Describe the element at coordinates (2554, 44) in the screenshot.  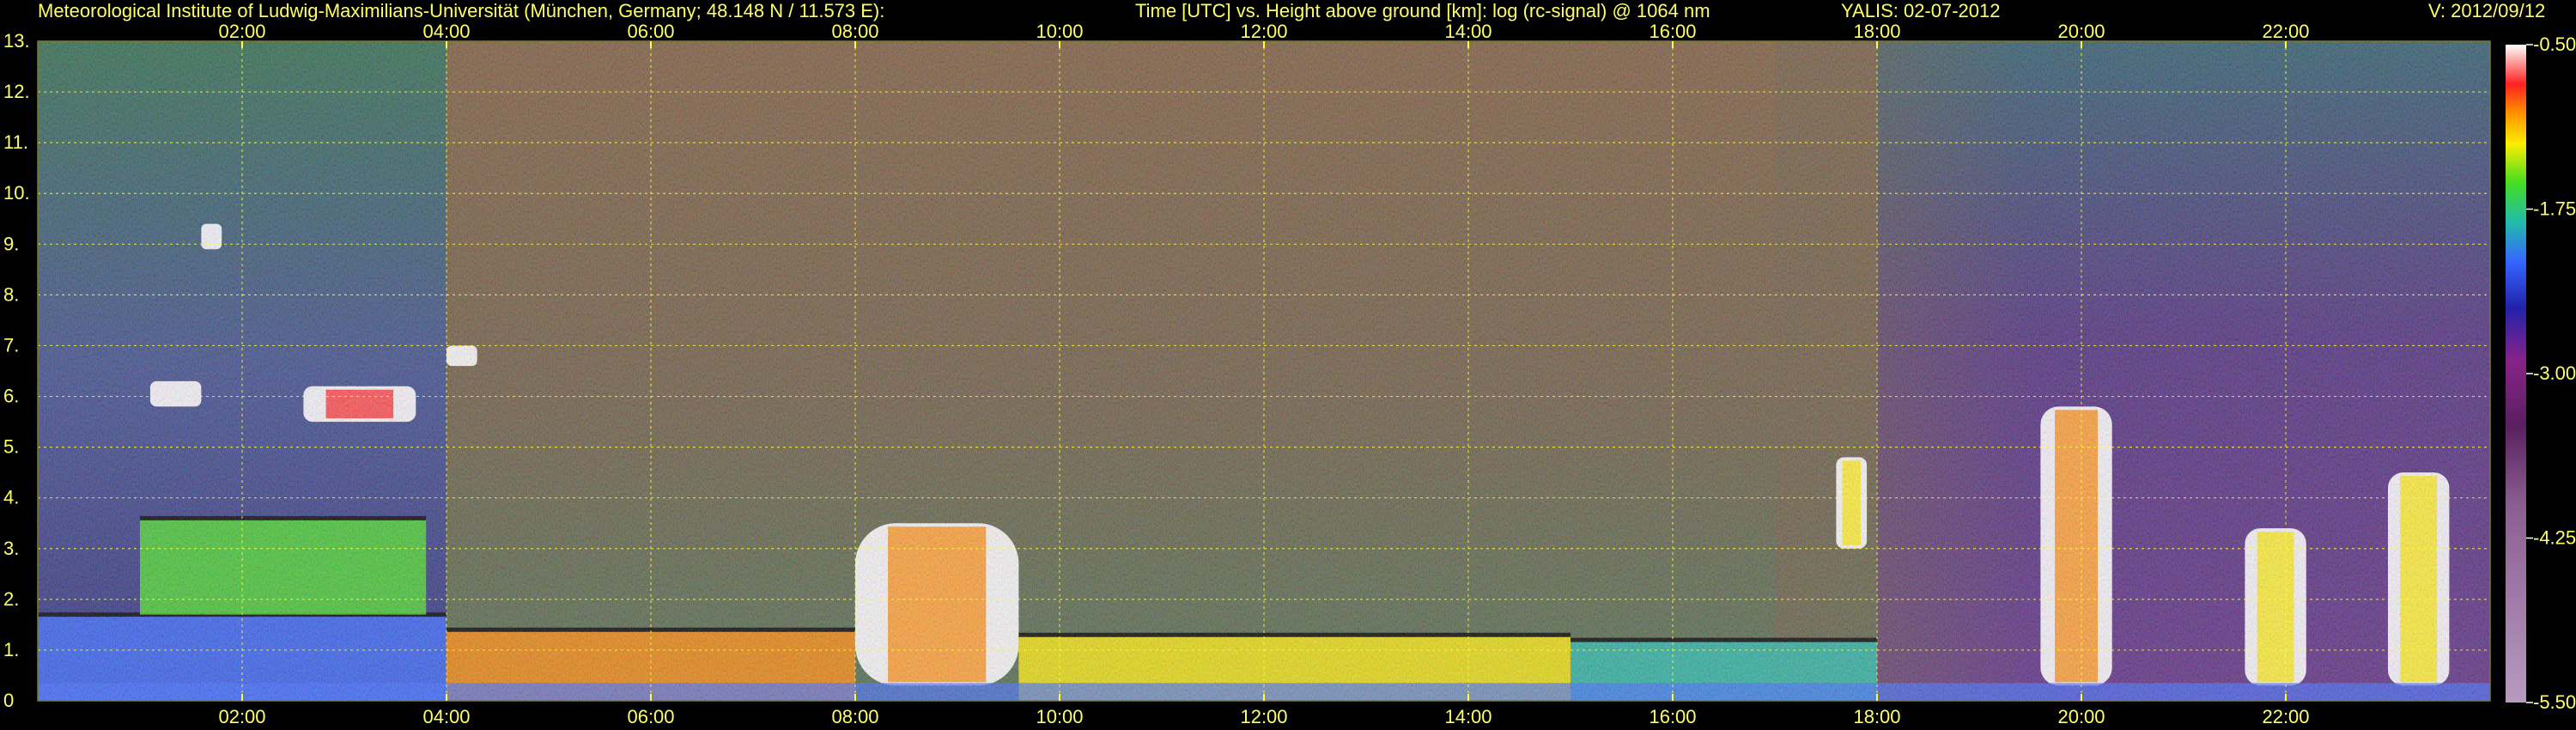
I see `colorbar-label-0: -0.50` at that location.